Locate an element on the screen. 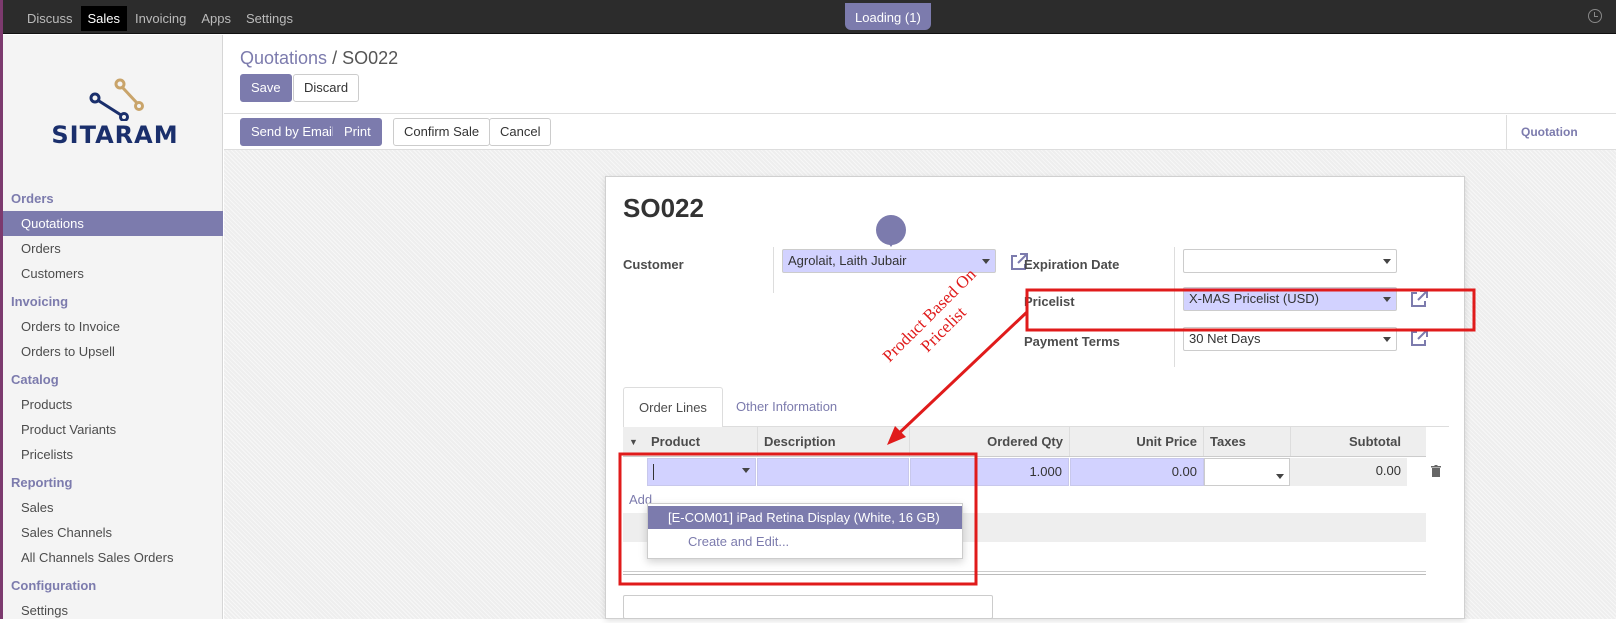 The image size is (1616, 623). sidebar-item-orders-to-invoice: Orders to Invoice is located at coordinates (113, 326).